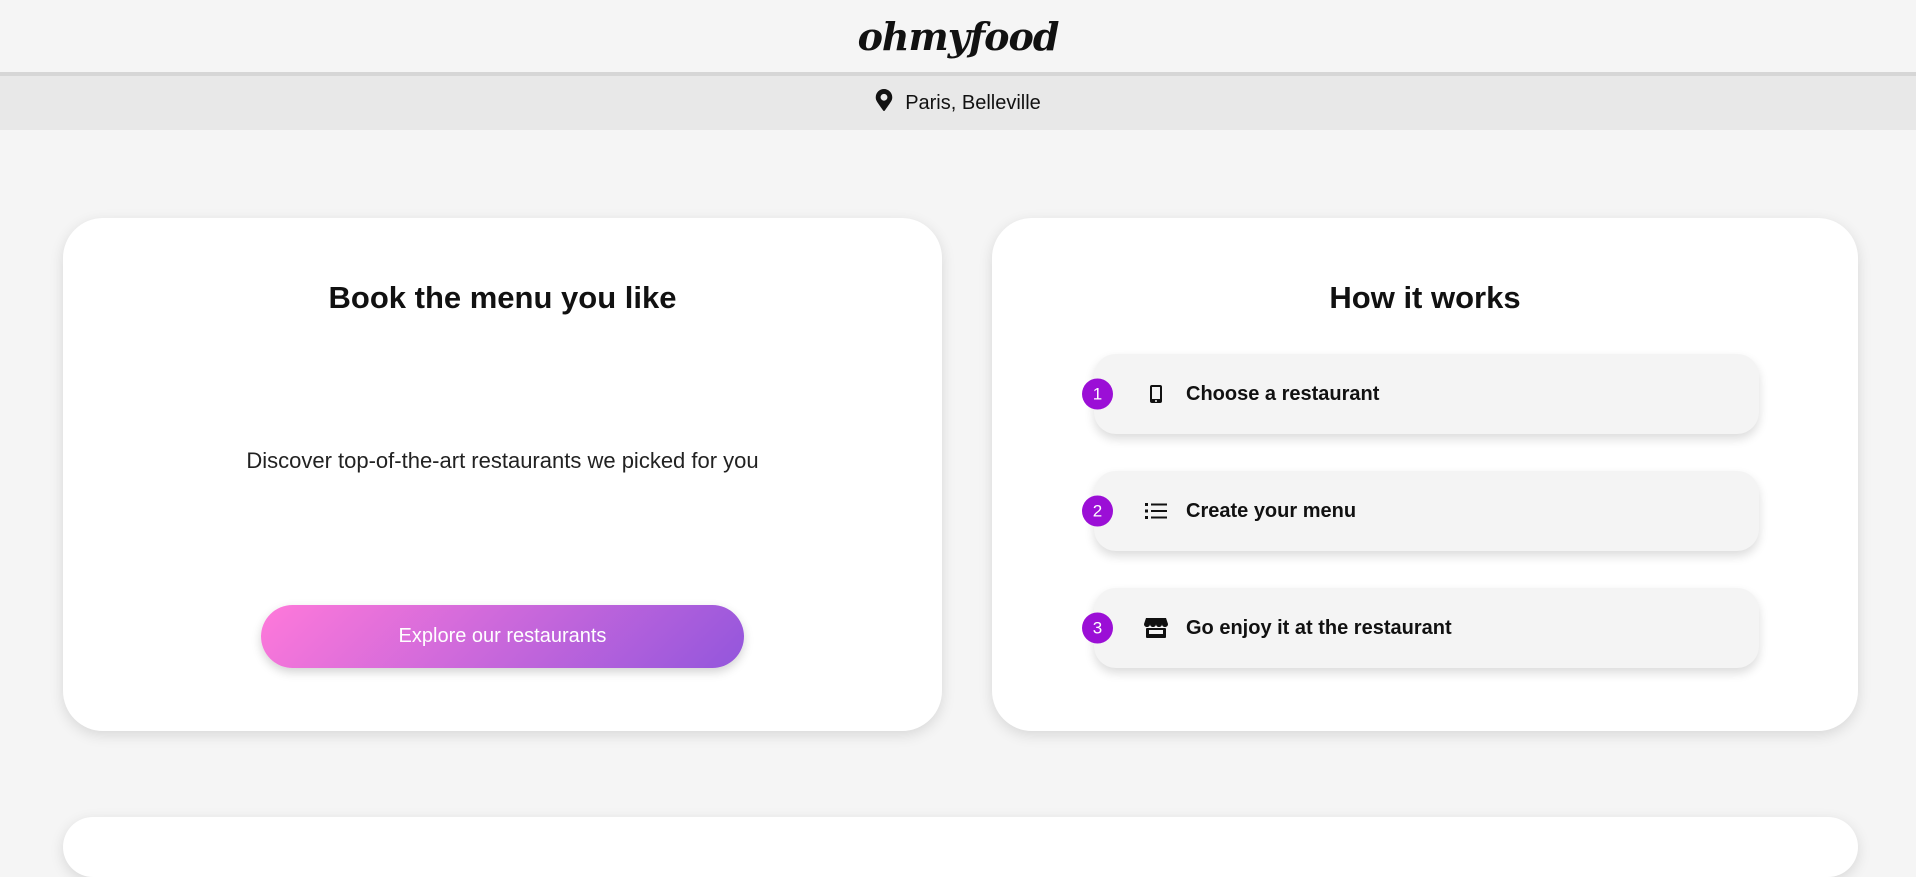 The image size is (1916, 877). What do you see at coordinates (1097, 511) in the screenshot?
I see `step-number: 2` at bounding box center [1097, 511].